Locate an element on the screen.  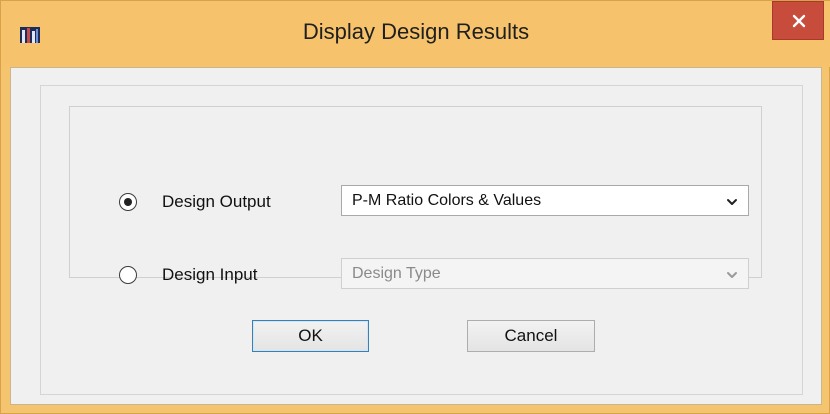
close-icon is located at coordinates (799, 21).